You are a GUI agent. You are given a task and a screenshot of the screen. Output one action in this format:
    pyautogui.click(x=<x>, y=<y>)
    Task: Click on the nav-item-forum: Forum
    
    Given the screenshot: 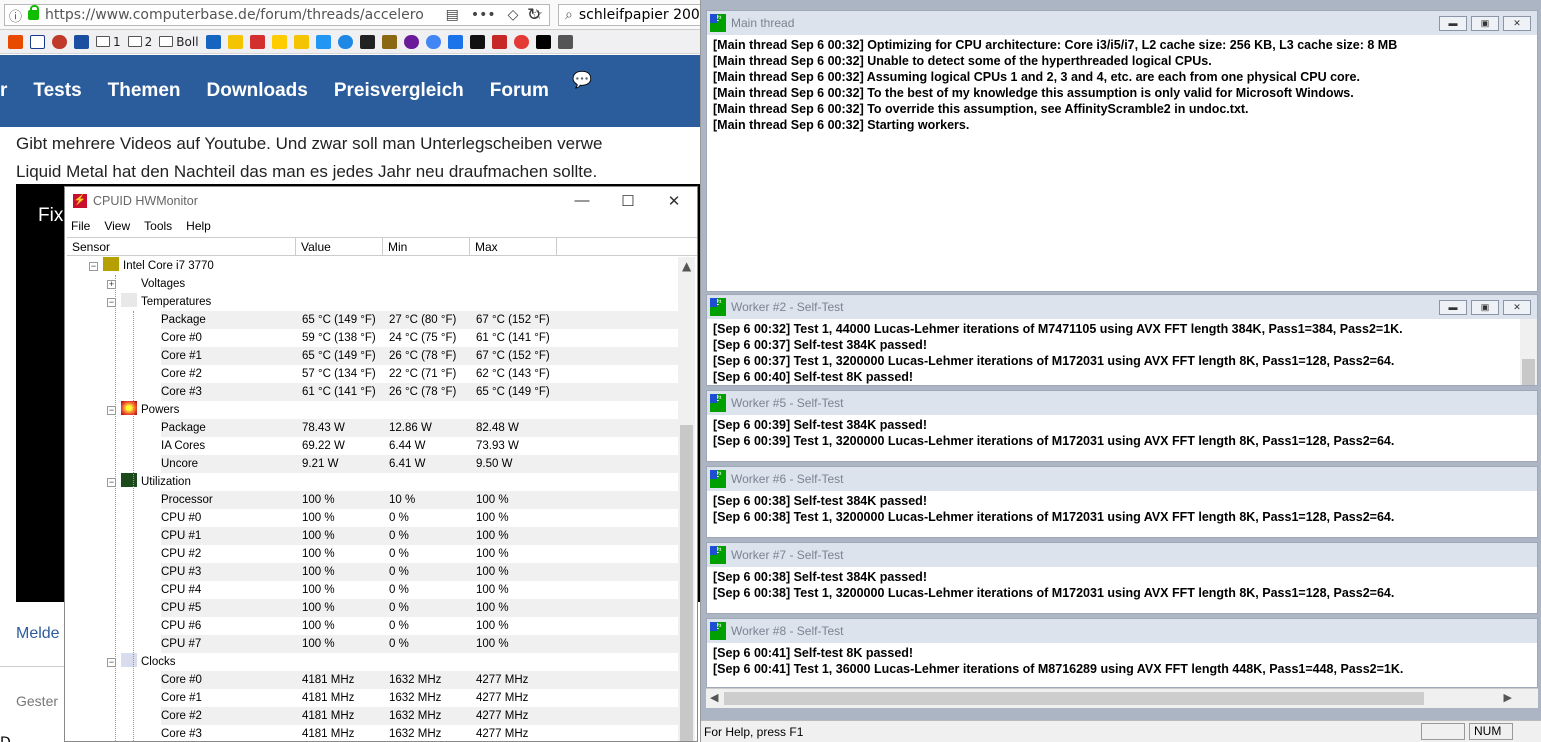 What is the action you would take?
    pyautogui.click(x=519, y=91)
    